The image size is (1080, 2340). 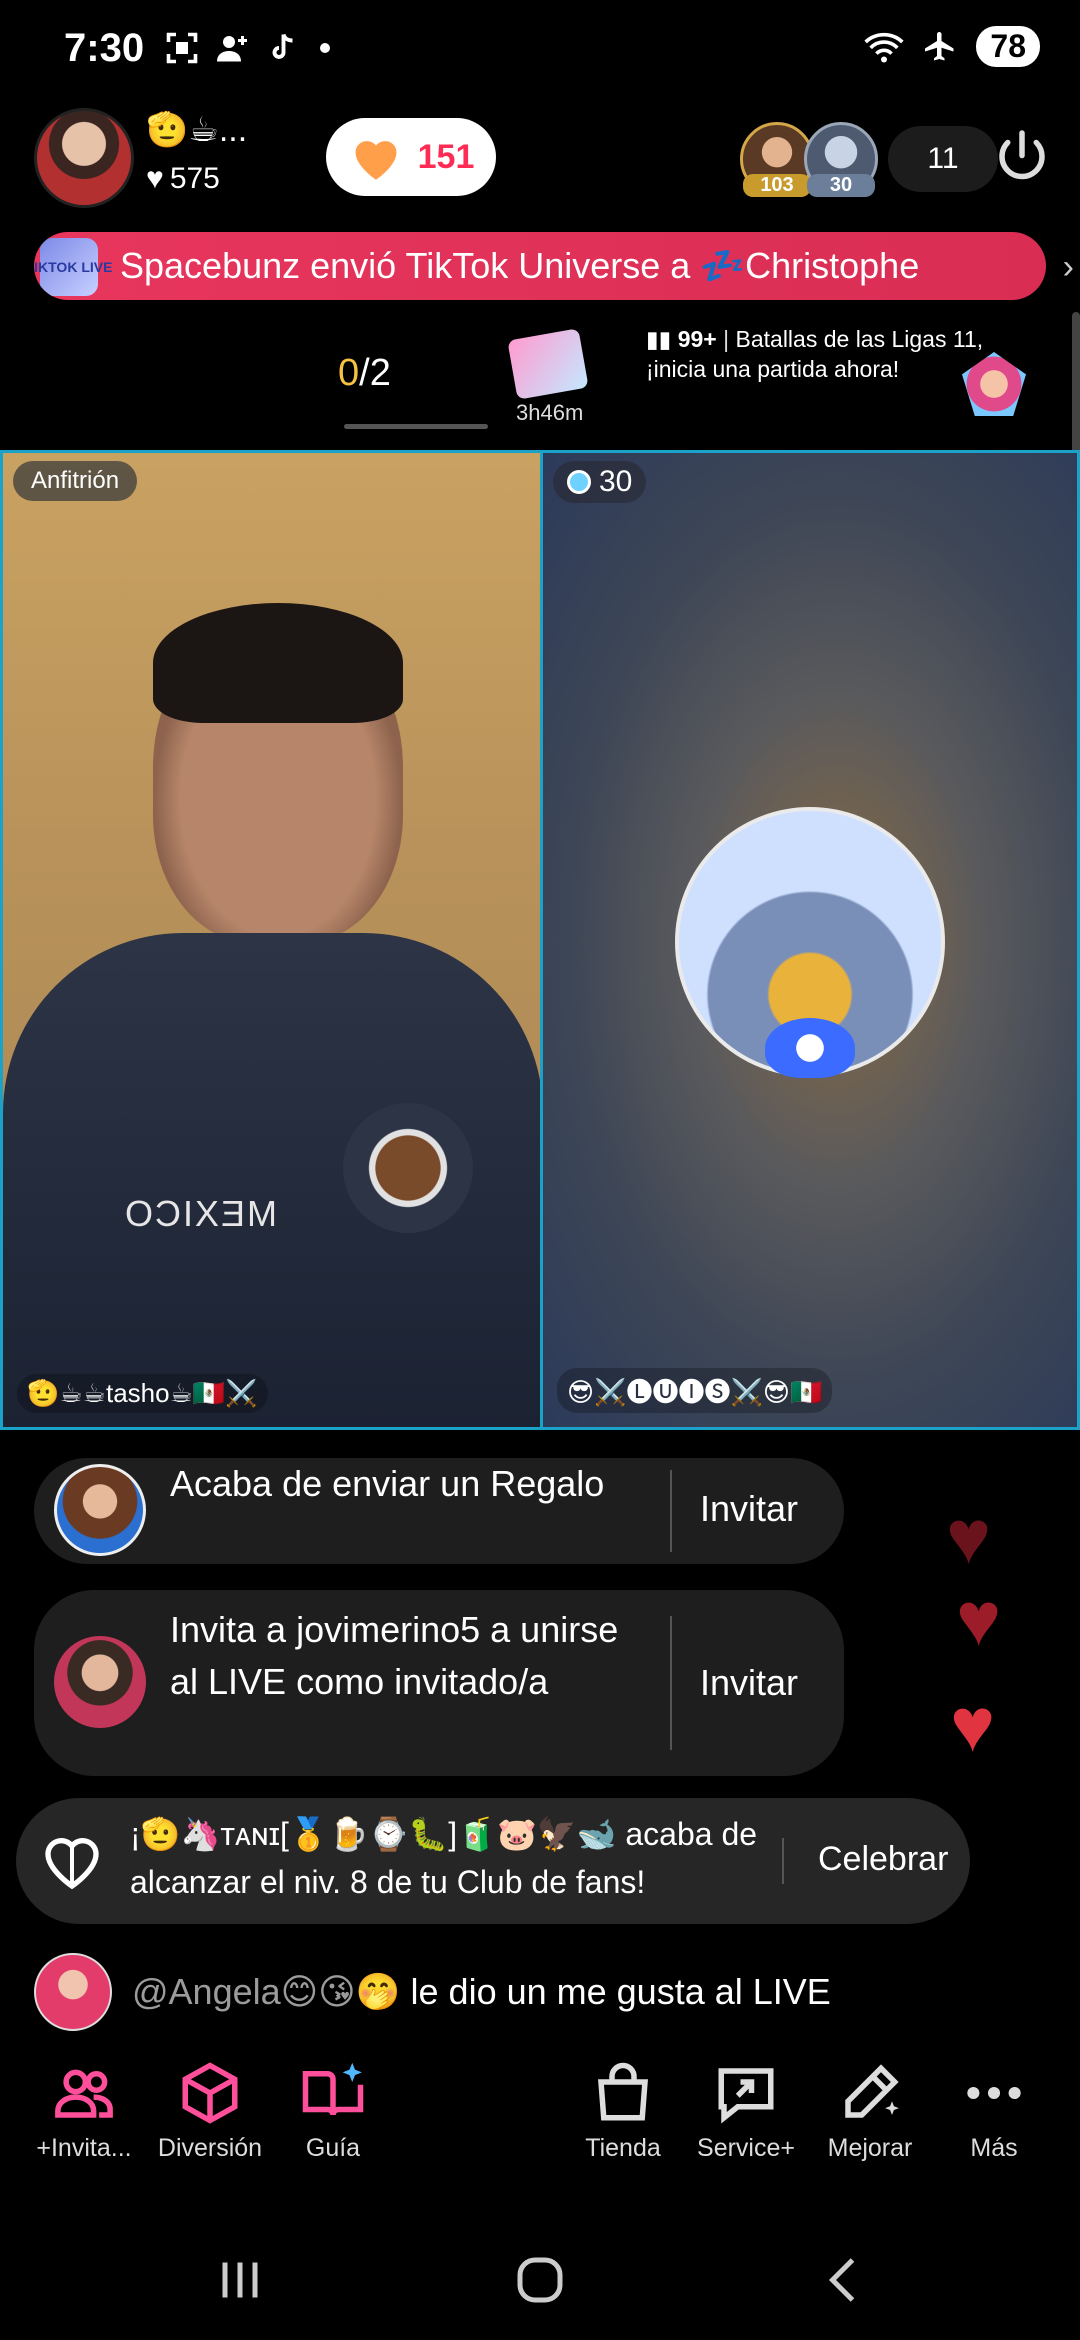 What do you see at coordinates (266, 1991) in the screenshot?
I see `comment-user: @Angela😊😘🤭` at bounding box center [266, 1991].